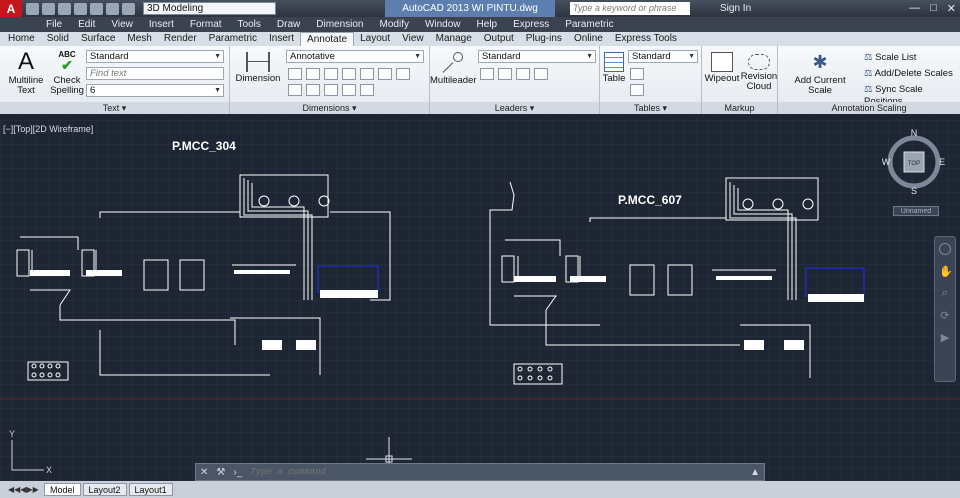 This screenshot has width=960, height=498. I want to click on menu-draw: Draw, so click(288, 24).